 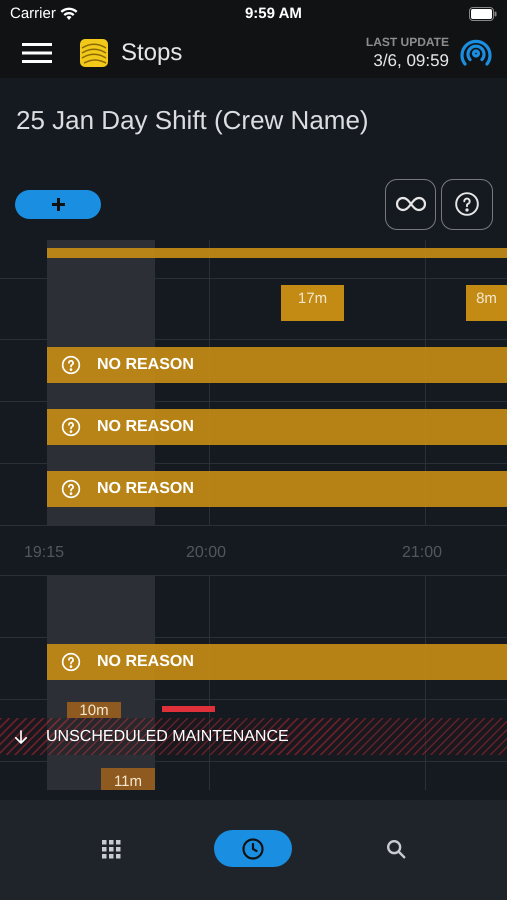 I want to click on stop-marker, so click(x=188, y=709).